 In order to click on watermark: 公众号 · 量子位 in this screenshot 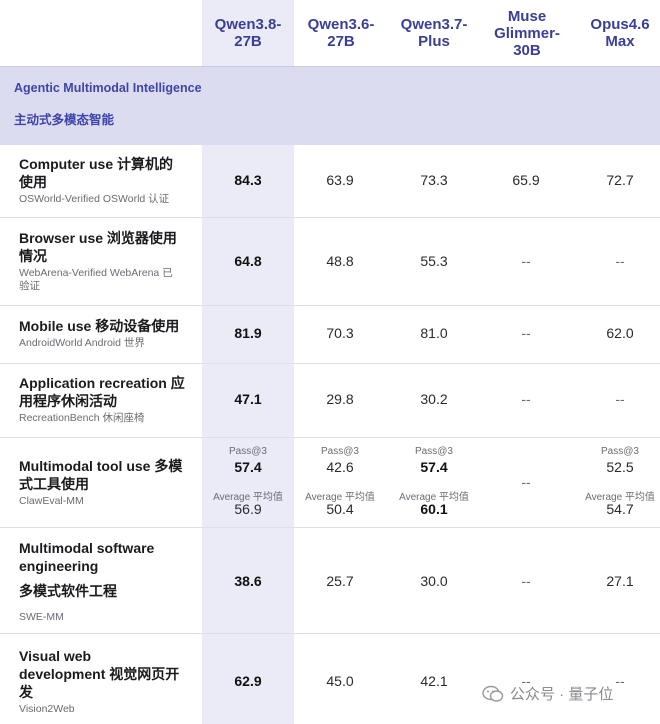, I will do `click(547, 693)`.